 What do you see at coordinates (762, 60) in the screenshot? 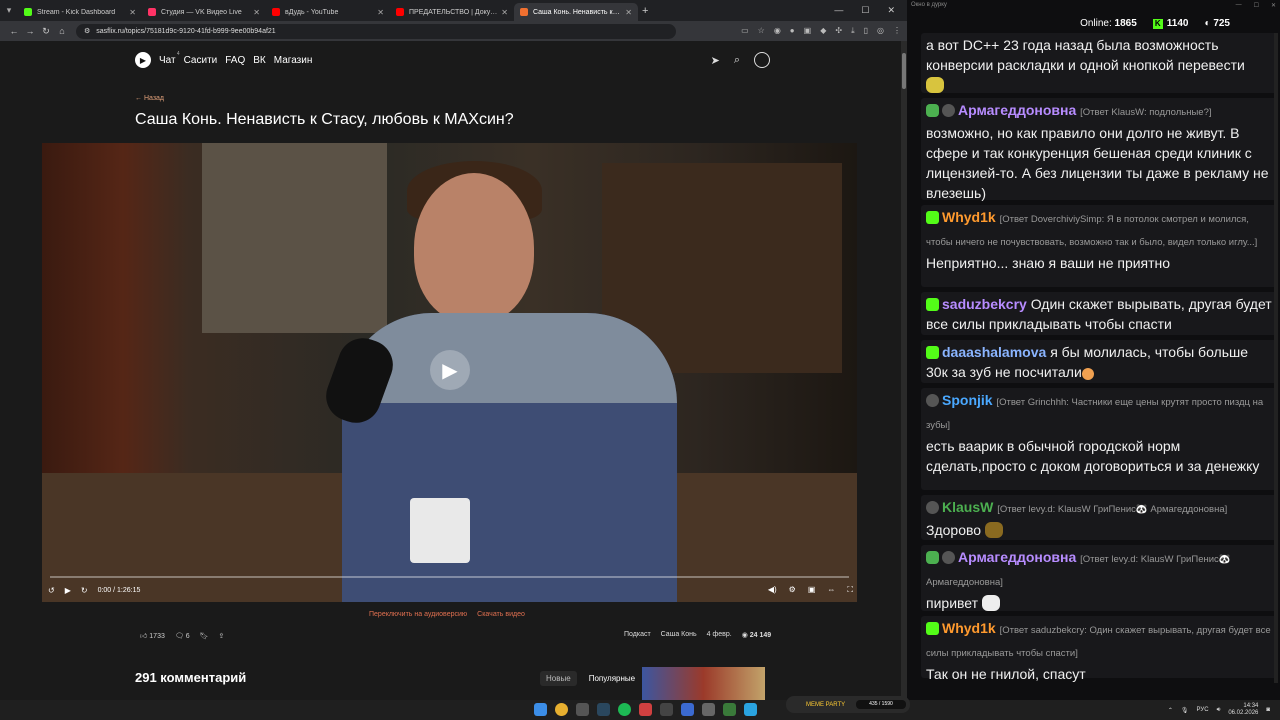
I see `user-avatar-icon` at bounding box center [762, 60].